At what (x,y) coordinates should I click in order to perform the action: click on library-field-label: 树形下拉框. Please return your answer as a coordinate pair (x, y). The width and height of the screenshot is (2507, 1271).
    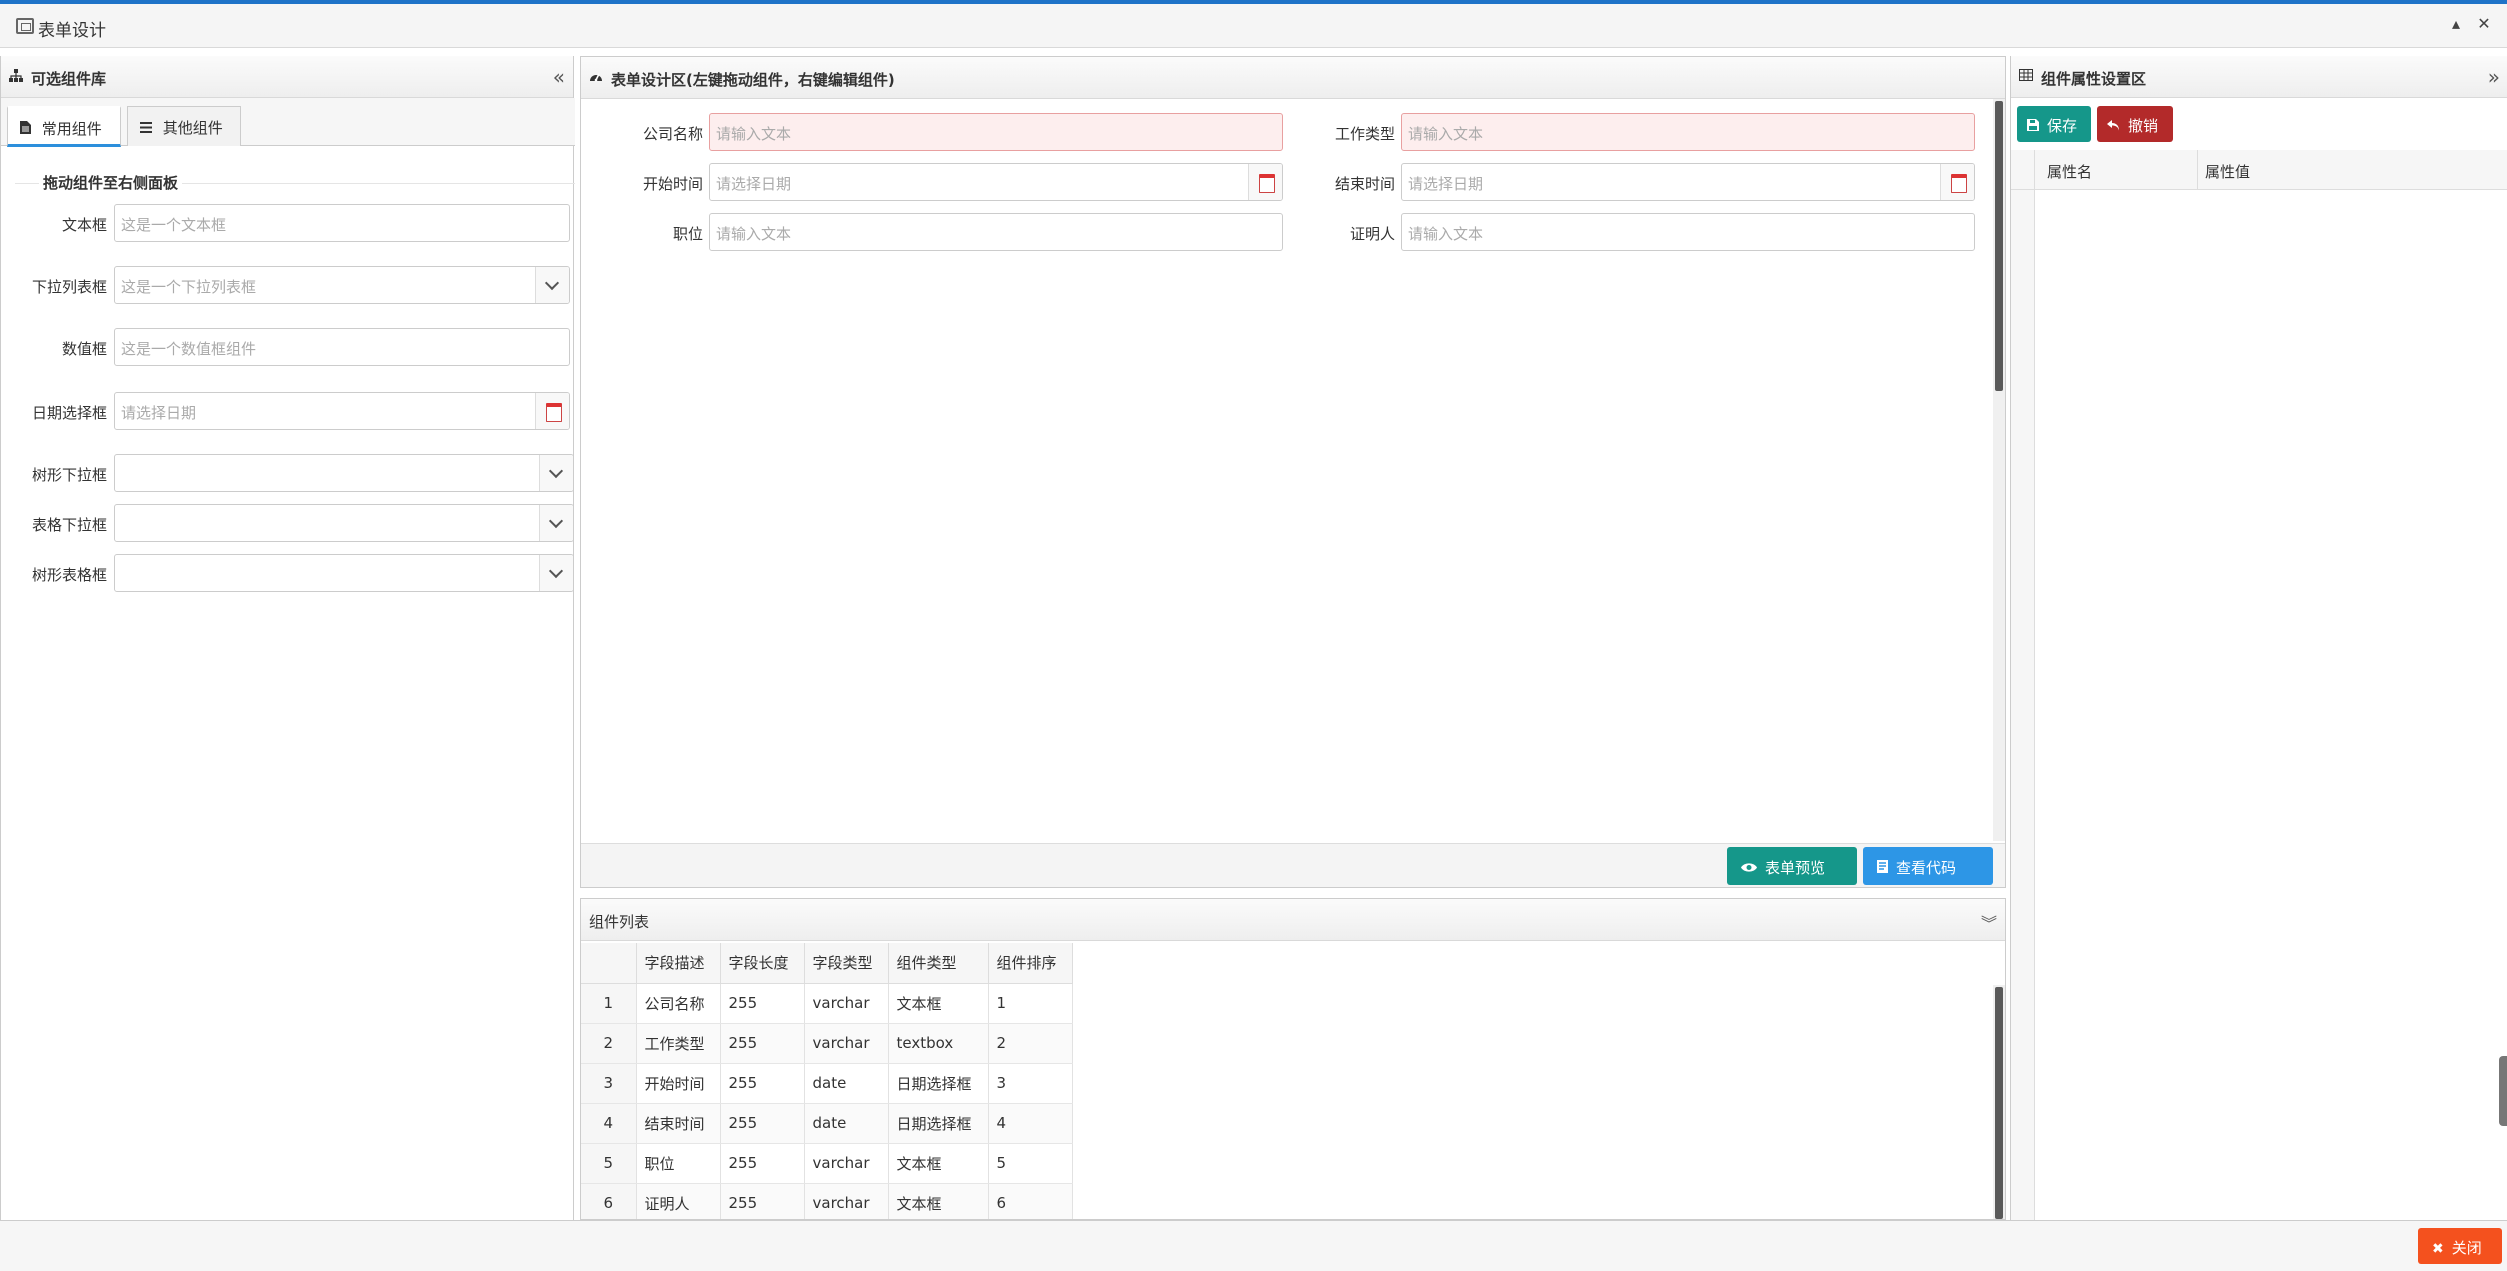
    Looking at the image, I should click on (69, 475).